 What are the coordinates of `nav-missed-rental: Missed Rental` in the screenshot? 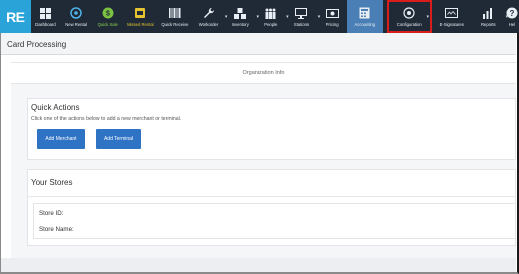 It's located at (141, 16).